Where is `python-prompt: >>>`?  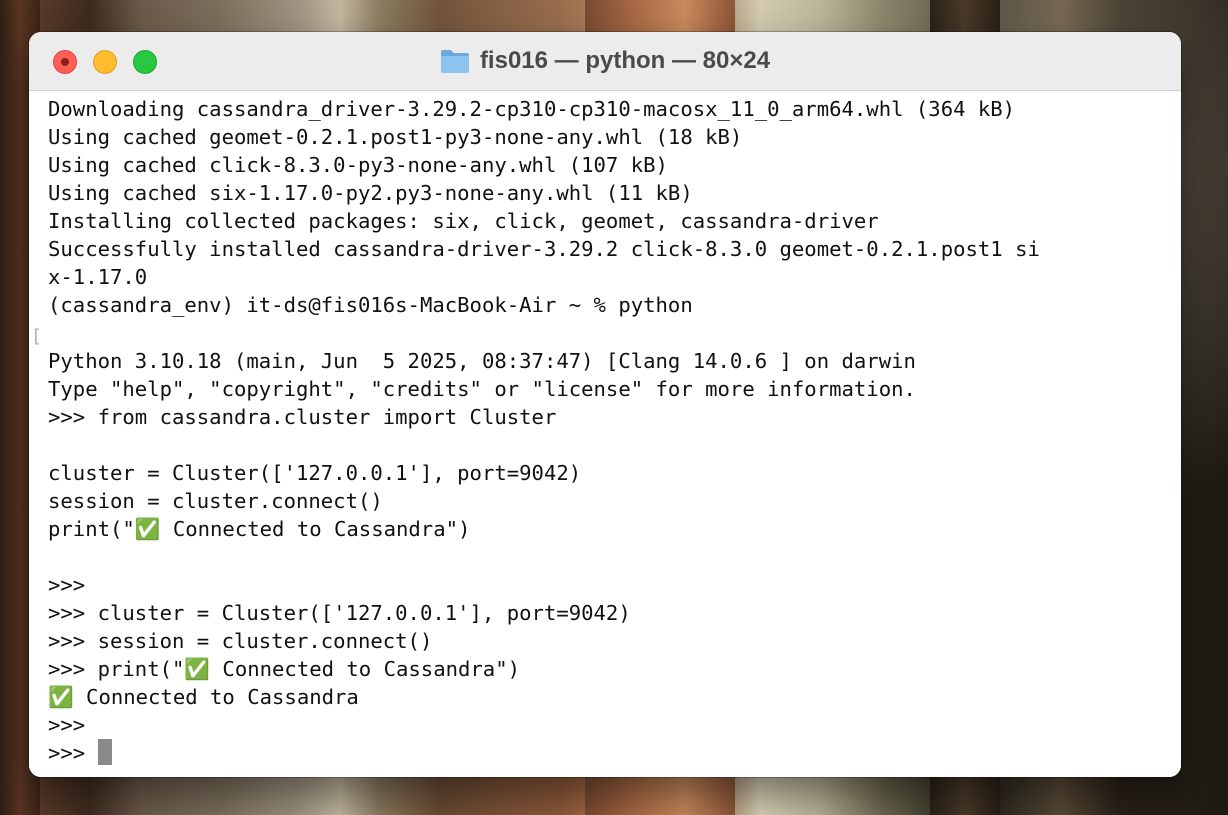 python-prompt: >>> is located at coordinates (73, 753).